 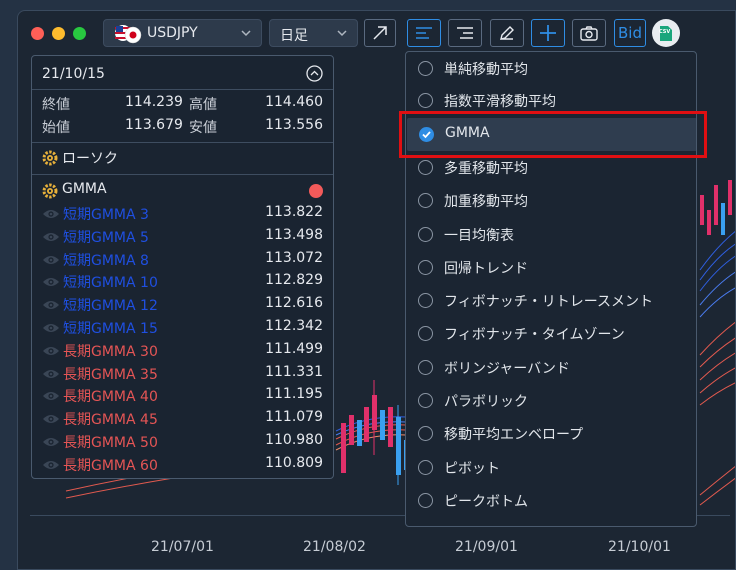 I want to click on indicator-menu-item: ボリンジャーバンド, so click(x=551, y=367).